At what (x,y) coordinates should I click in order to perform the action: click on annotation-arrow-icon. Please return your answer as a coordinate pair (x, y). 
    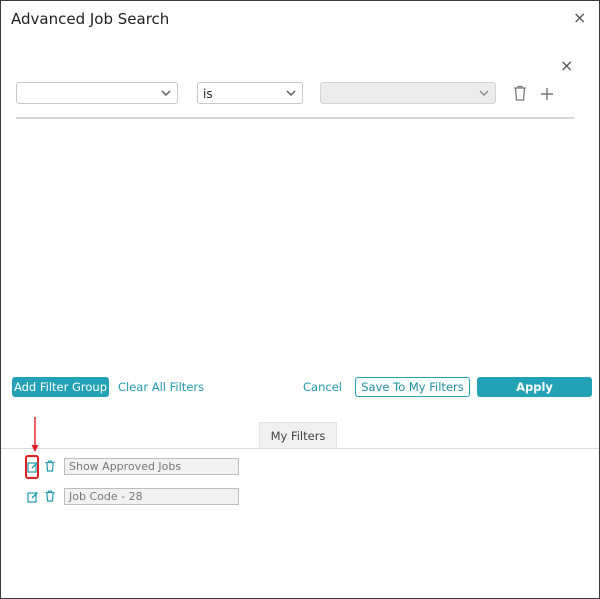
    Looking at the image, I should click on (35, 434).